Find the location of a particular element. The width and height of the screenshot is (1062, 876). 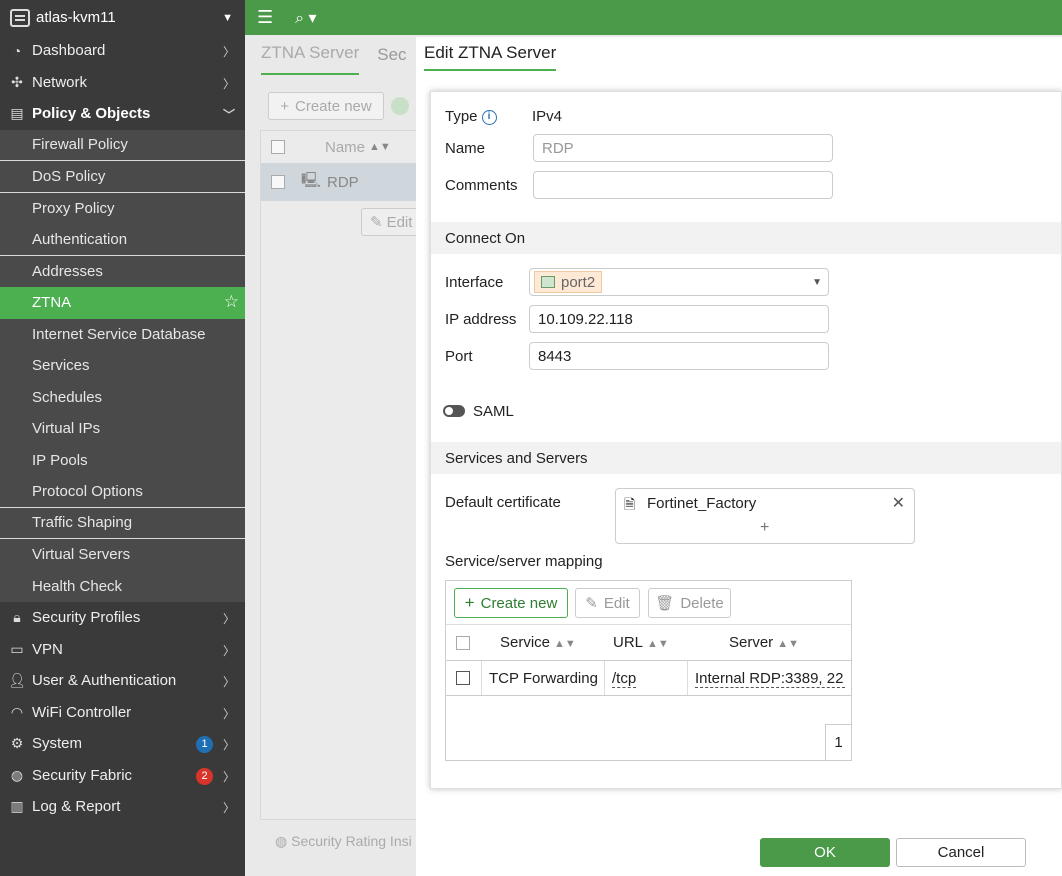

column-service: Service ▲▼ is located at coordinates (538, 642).